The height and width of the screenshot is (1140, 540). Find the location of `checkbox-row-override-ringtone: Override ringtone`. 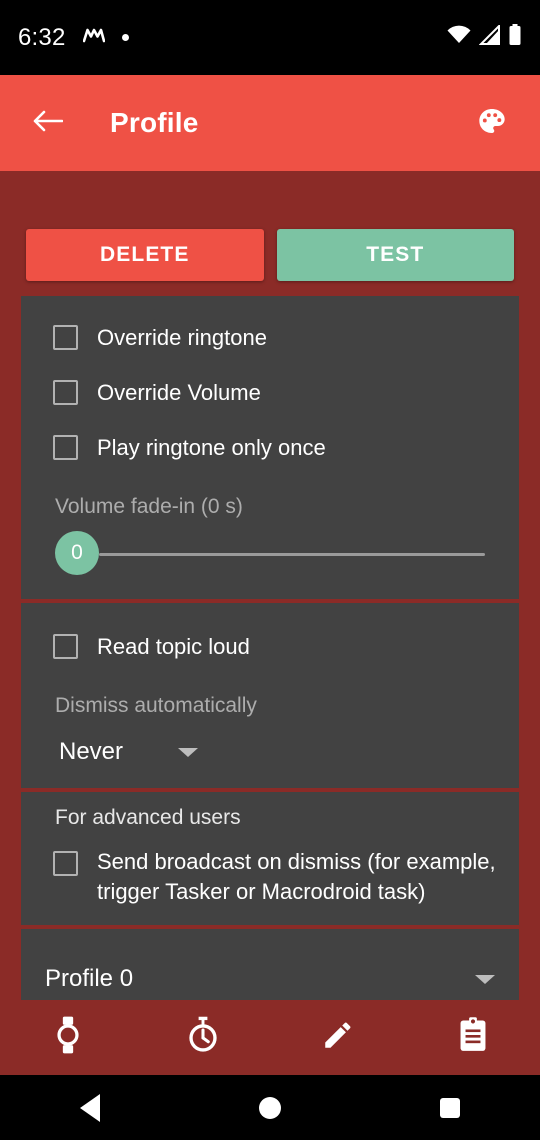

checkbox-row-override-ringtone: Override ringtone is located at coordinates (270, 337).